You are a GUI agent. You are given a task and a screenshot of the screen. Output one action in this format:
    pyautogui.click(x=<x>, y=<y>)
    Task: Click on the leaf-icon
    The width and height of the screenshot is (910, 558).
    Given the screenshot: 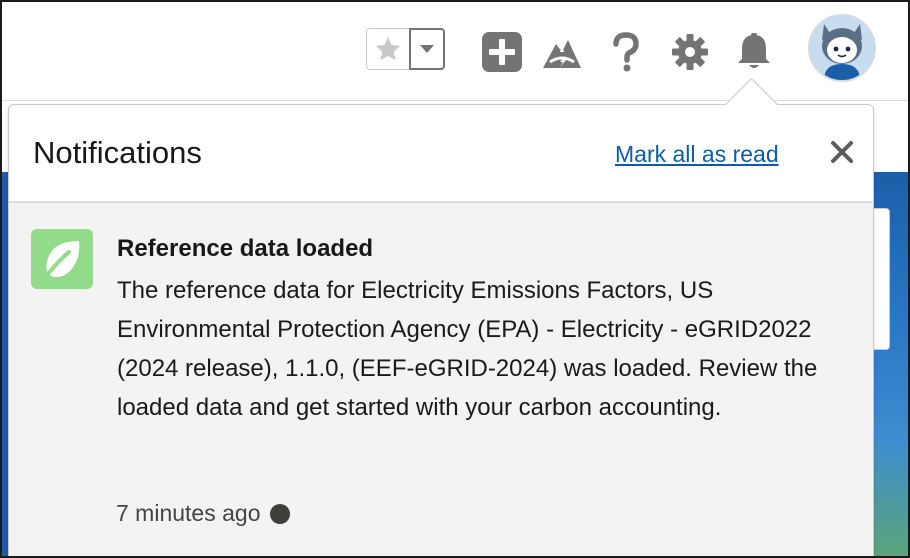 What is the action you would take?
    pyautogui.click(x=62, y=259)
    